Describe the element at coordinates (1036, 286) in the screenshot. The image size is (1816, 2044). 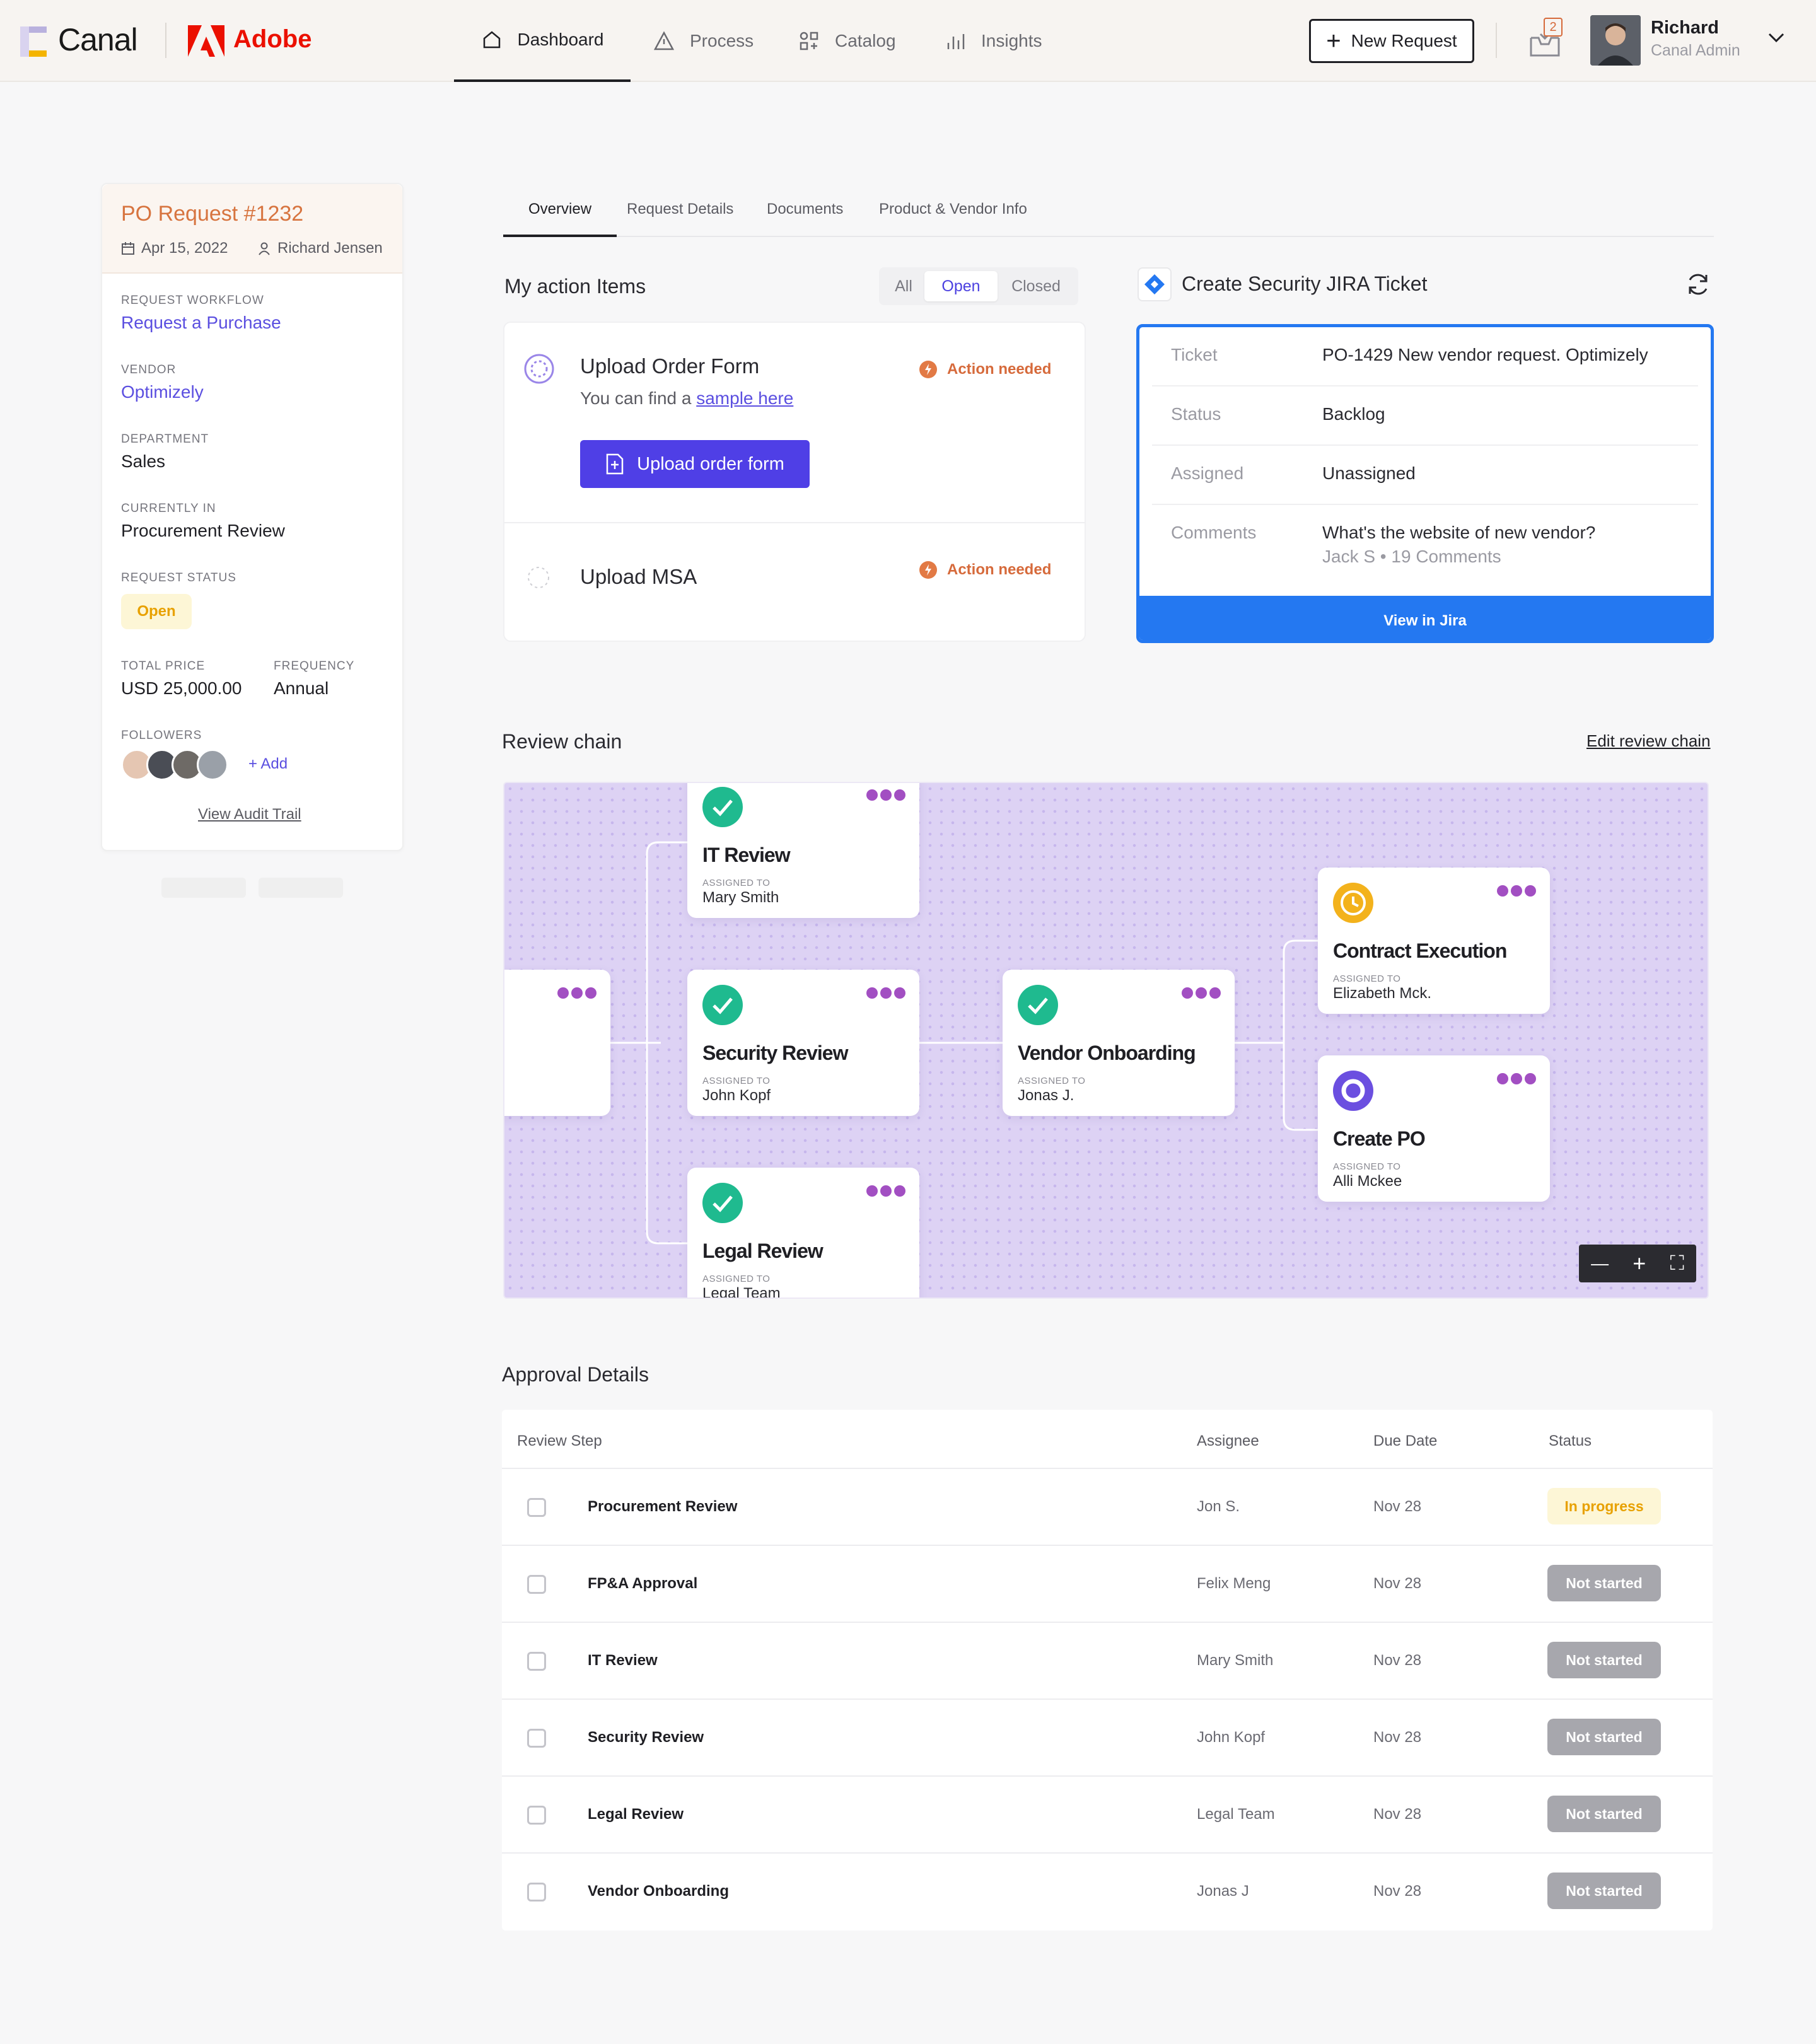
I see `filter-closed: Closed` at that location.